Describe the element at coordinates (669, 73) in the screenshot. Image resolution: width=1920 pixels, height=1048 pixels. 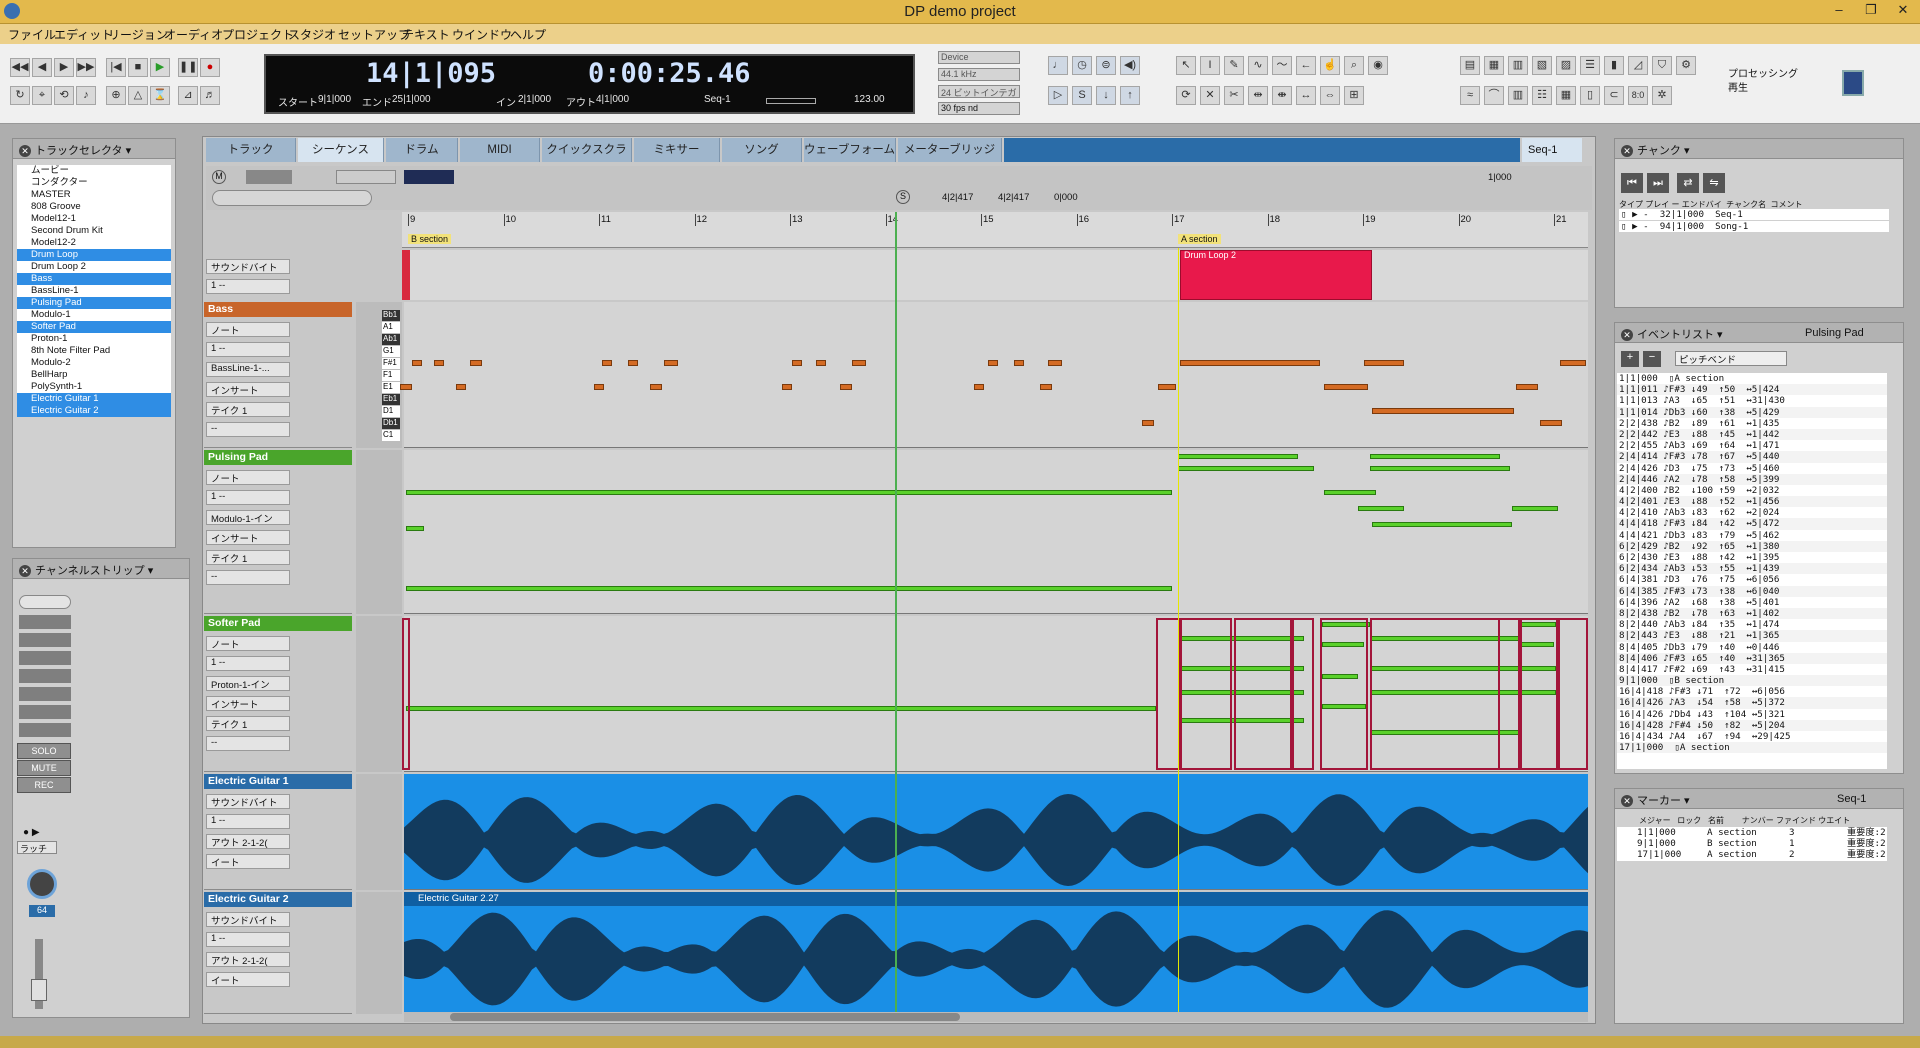
I see `counter-time: 0:00:25.46` at that location.